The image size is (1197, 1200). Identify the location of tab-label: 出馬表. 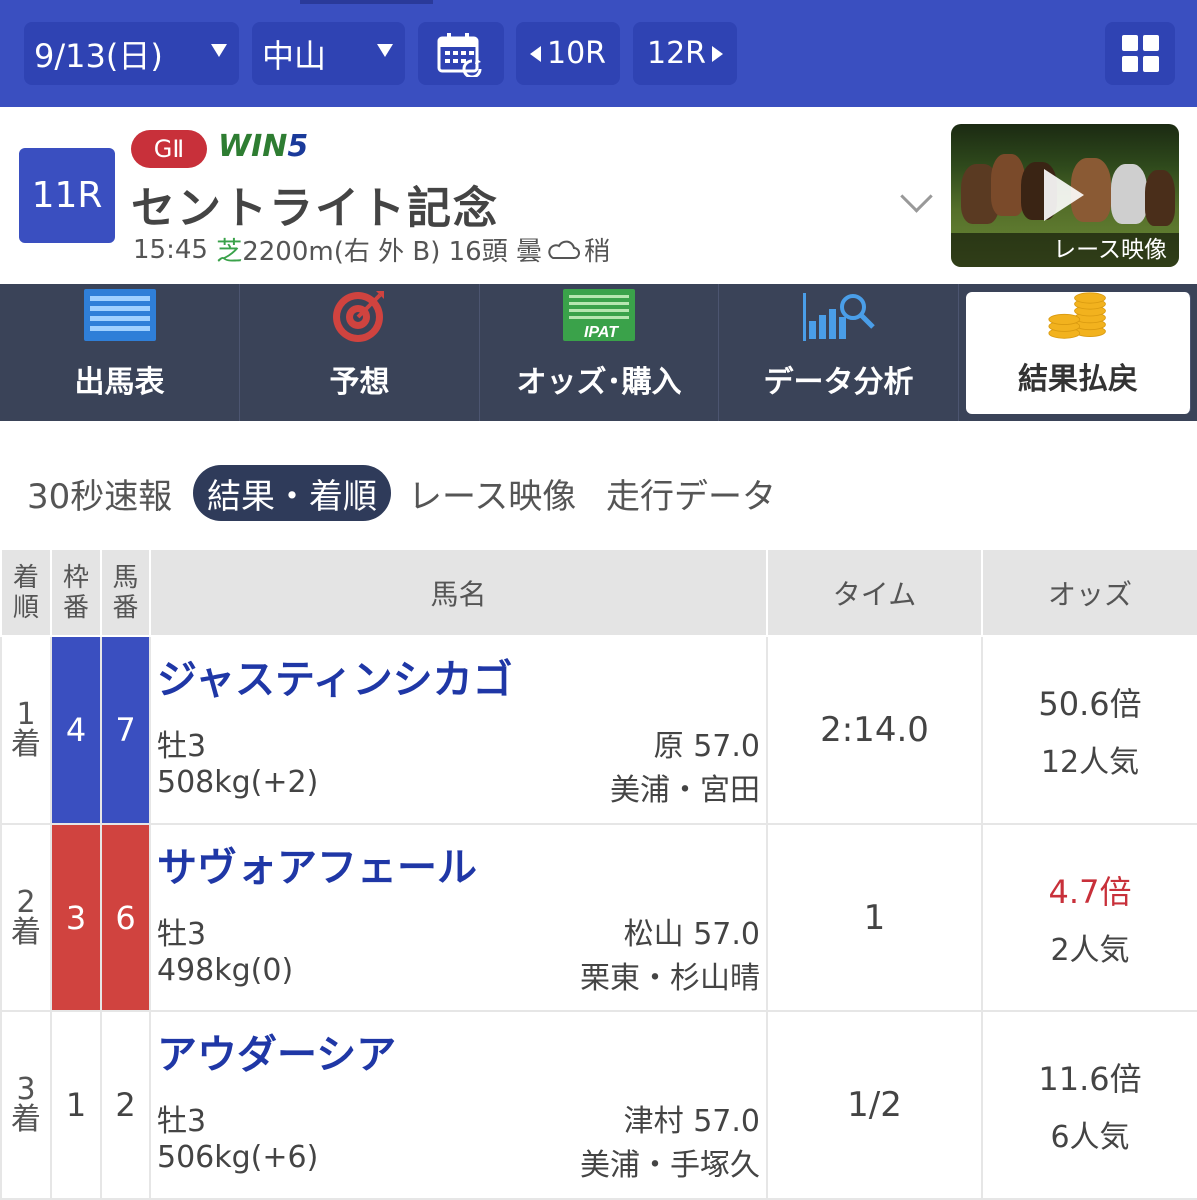
(119, 382).